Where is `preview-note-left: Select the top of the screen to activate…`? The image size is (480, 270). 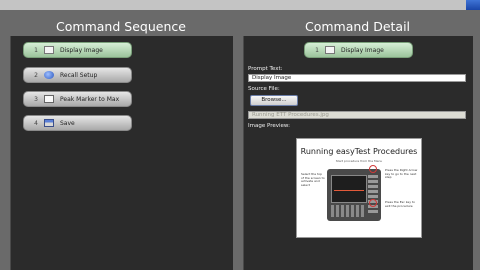
preview-note-left: Select the top of the screen to activate… is located at coordinates (313, 179).